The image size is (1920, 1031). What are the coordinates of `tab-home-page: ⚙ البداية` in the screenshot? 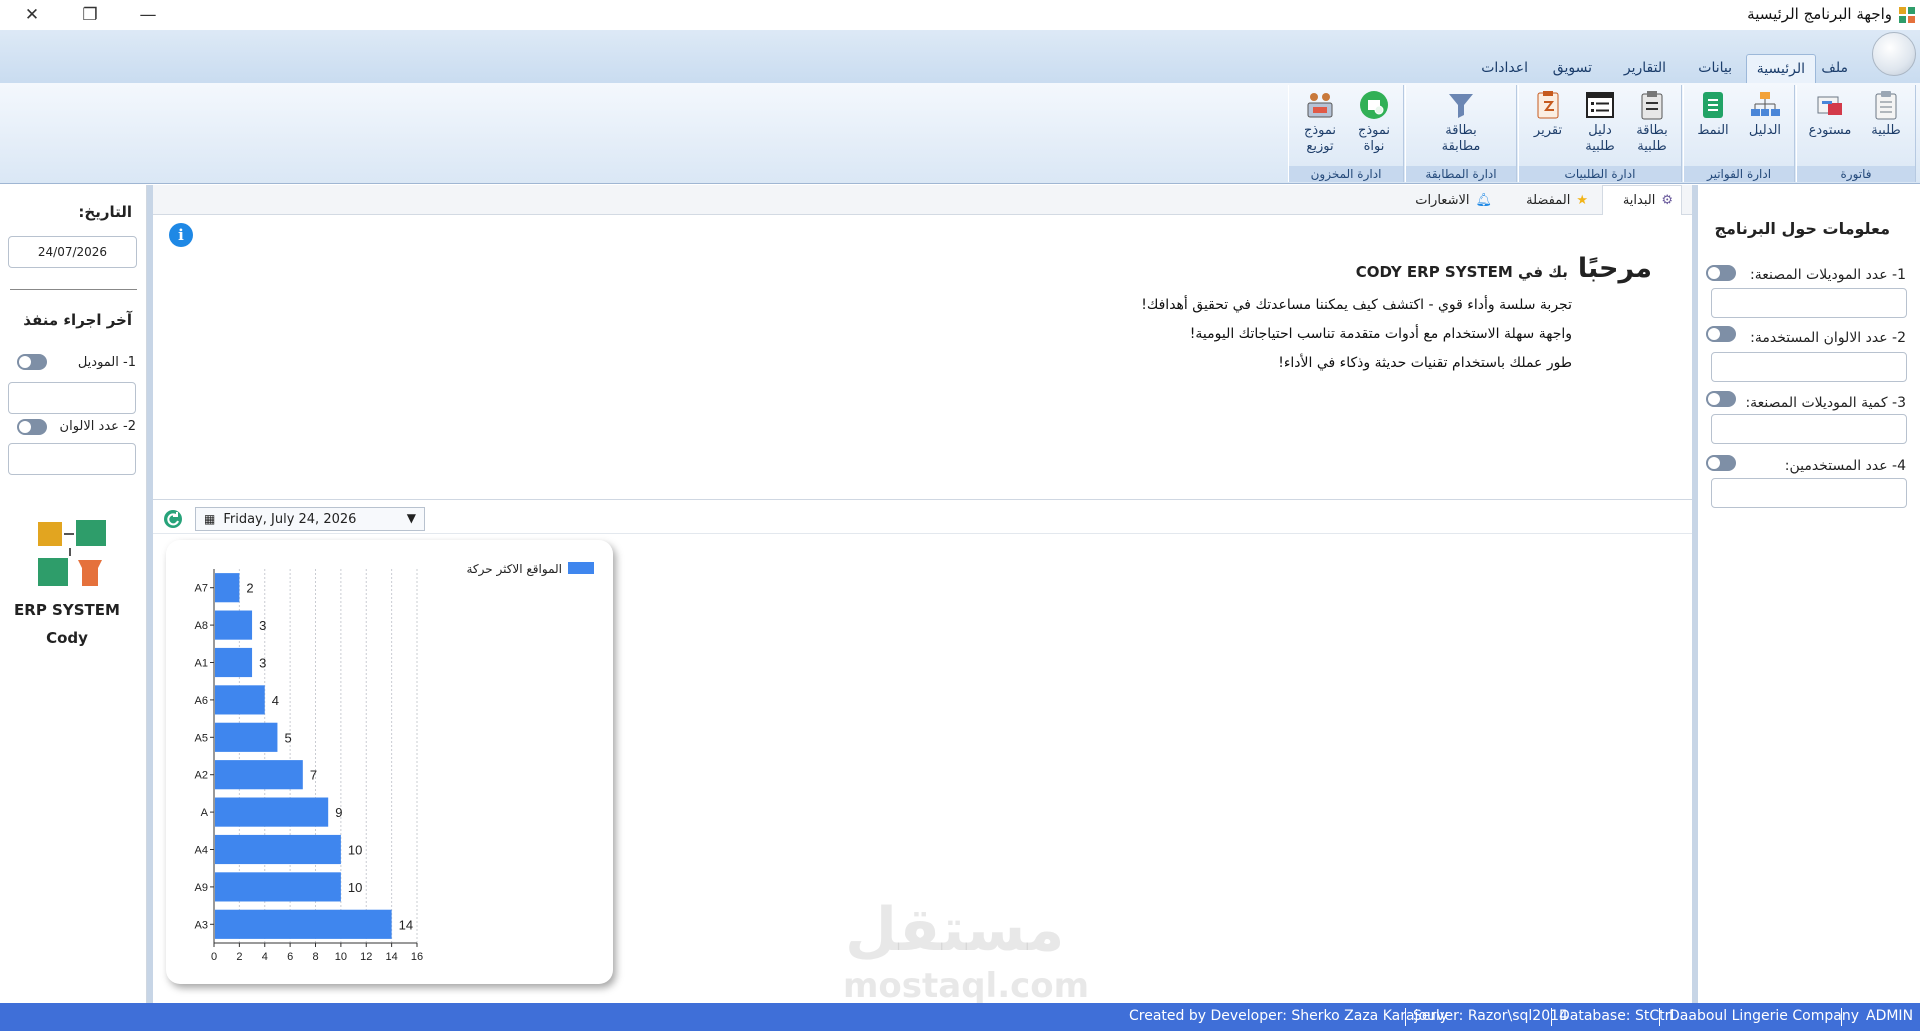 It's located at (1642, 200).